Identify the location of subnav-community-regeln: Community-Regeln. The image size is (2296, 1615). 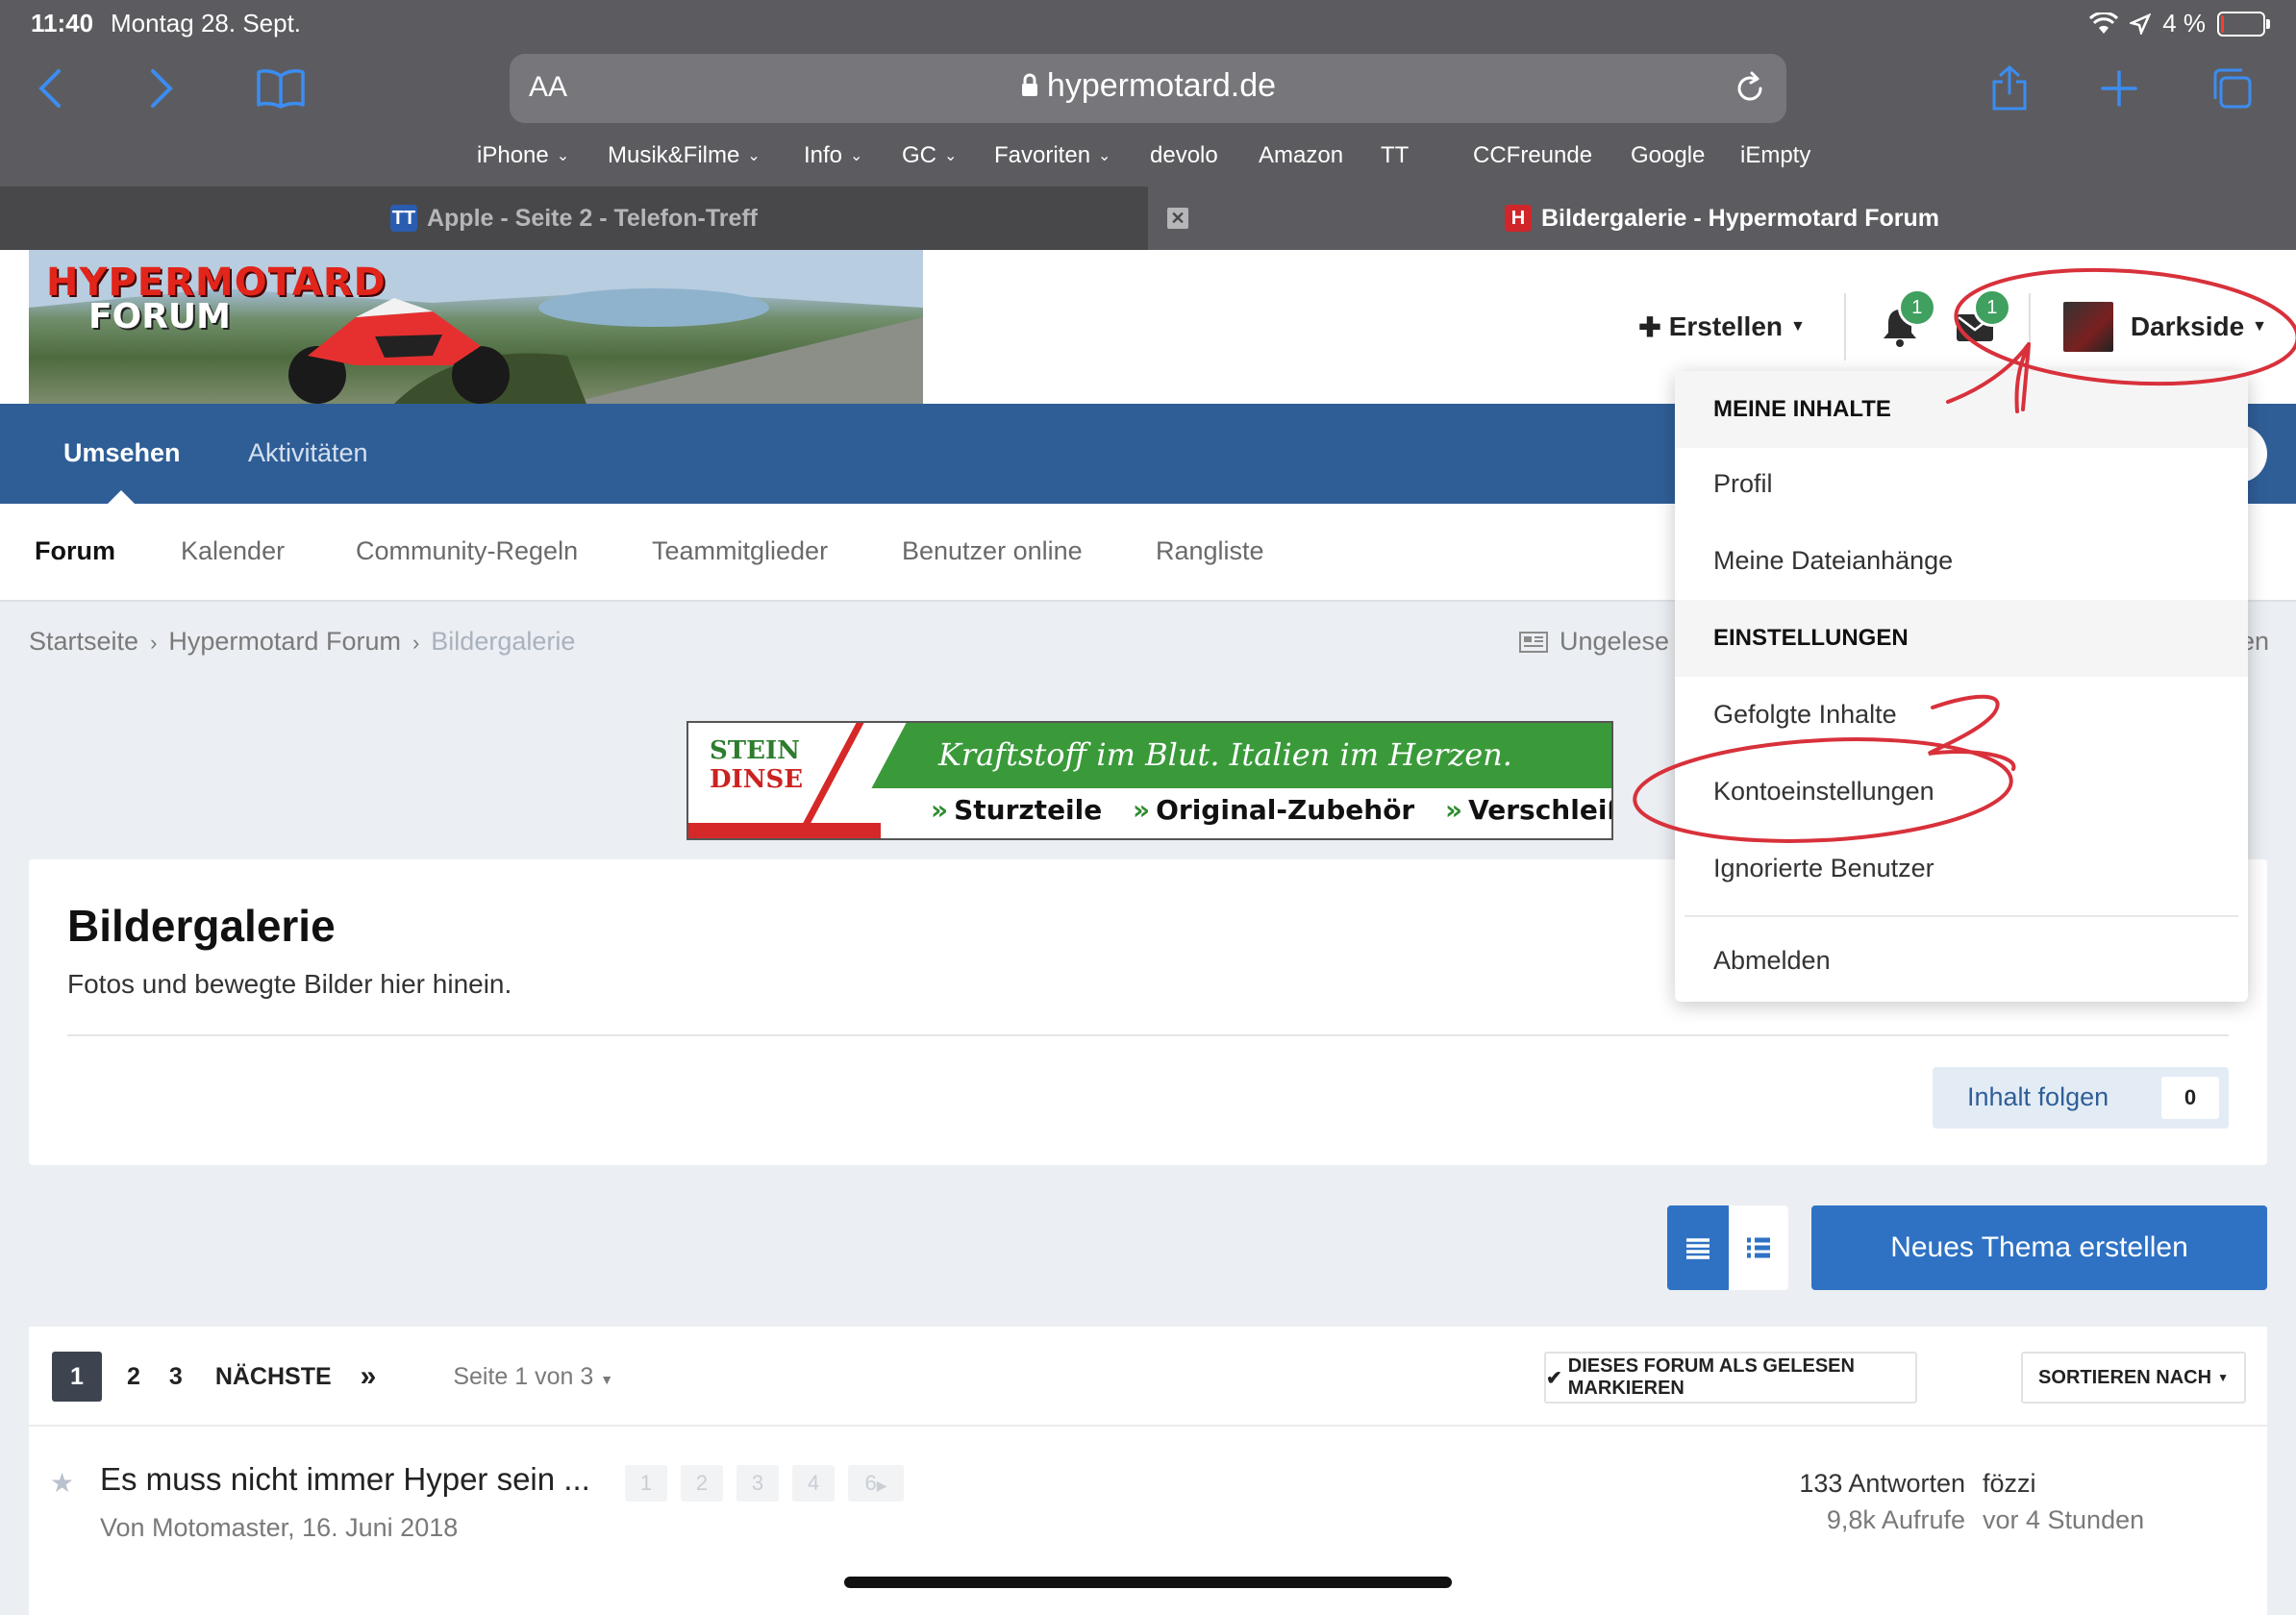
(467, 551).